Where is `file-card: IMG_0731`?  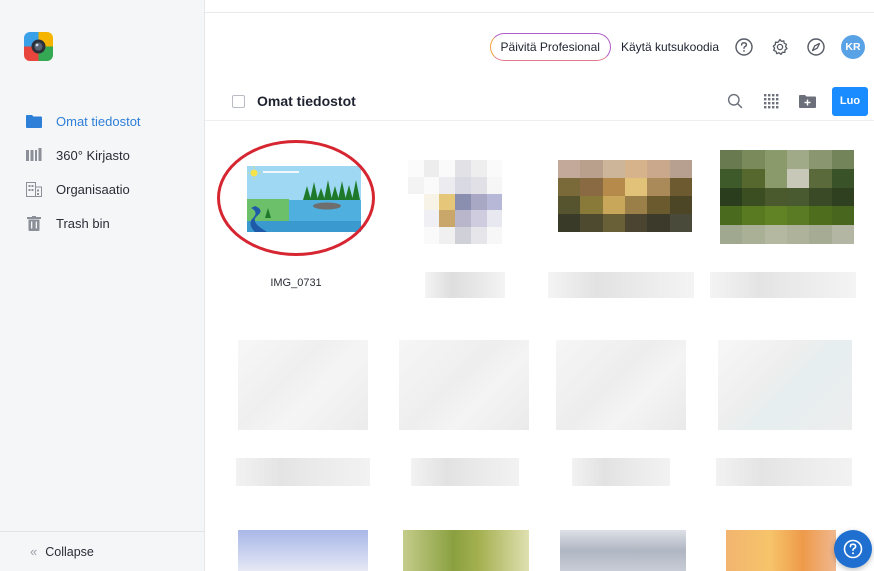 file-card: IMG_0731 is located at coordinates (296, 225).